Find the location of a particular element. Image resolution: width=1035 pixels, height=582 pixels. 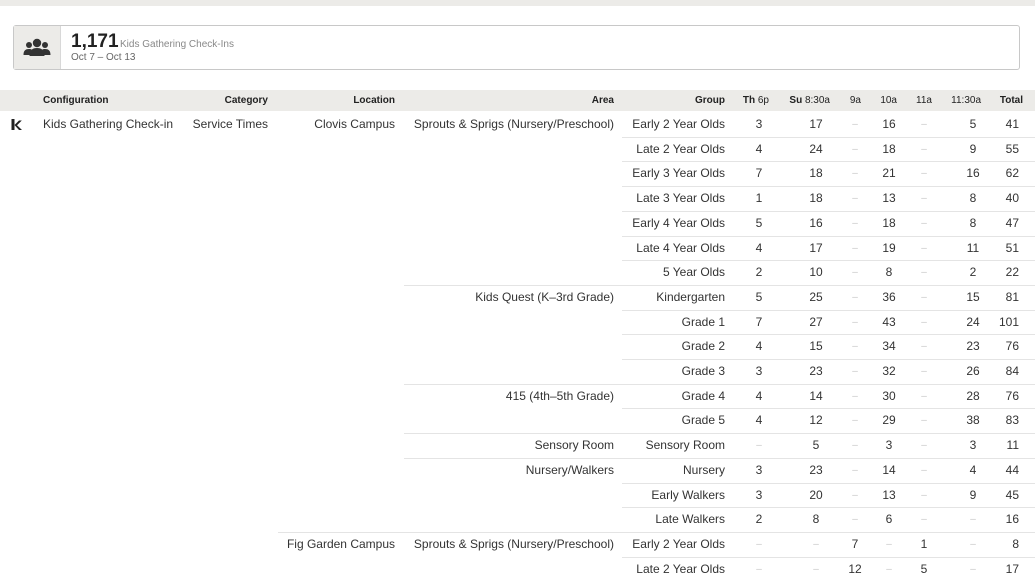

total-cell: 8 is located at coordinates (1015, 544).